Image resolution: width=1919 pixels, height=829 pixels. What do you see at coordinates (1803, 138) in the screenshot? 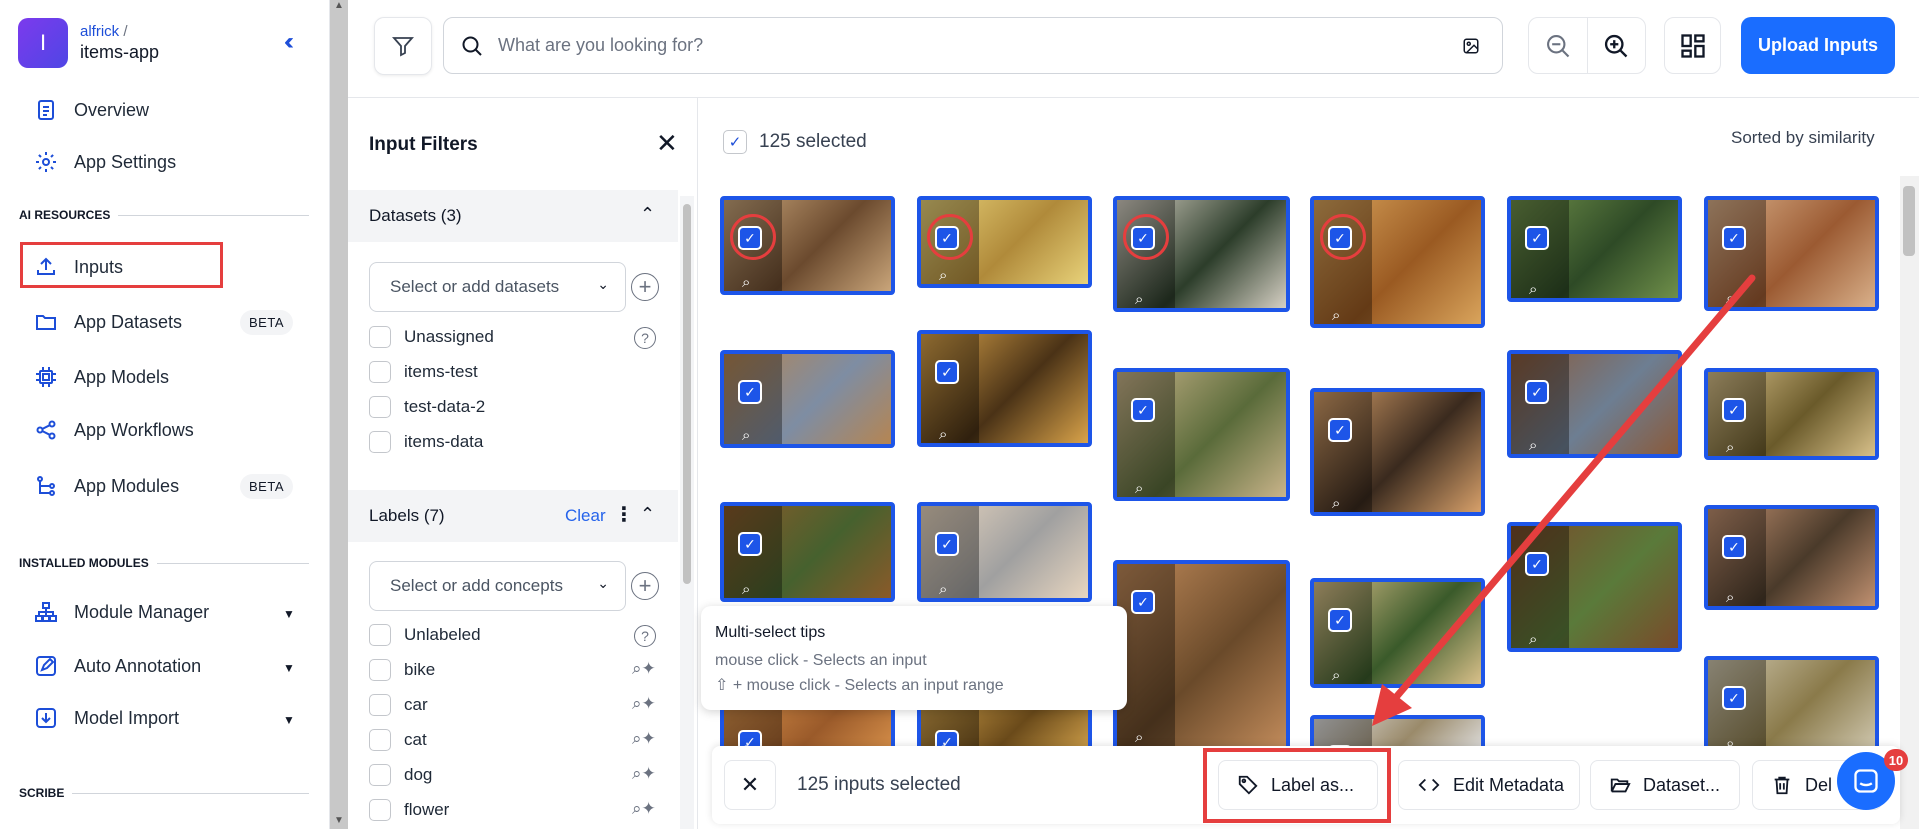
I see `sort-label: Sorted by similarity` at bounding box center [1803, 138].